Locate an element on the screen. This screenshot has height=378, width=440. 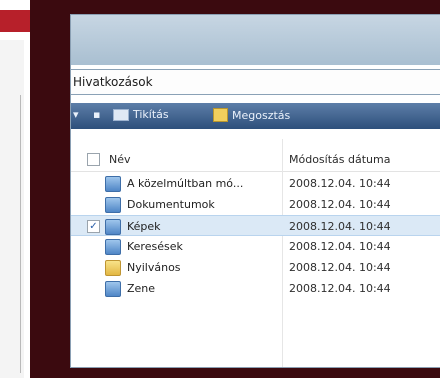
item-checkbox: ✓ is located at coordinates (93, 226).